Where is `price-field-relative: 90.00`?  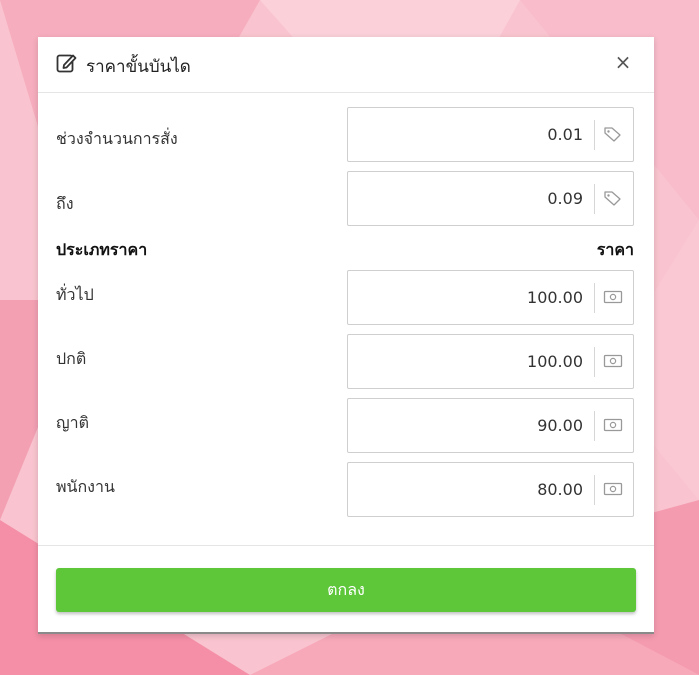 price-field-relative: 90.00 is located at coordinates (490, 425).